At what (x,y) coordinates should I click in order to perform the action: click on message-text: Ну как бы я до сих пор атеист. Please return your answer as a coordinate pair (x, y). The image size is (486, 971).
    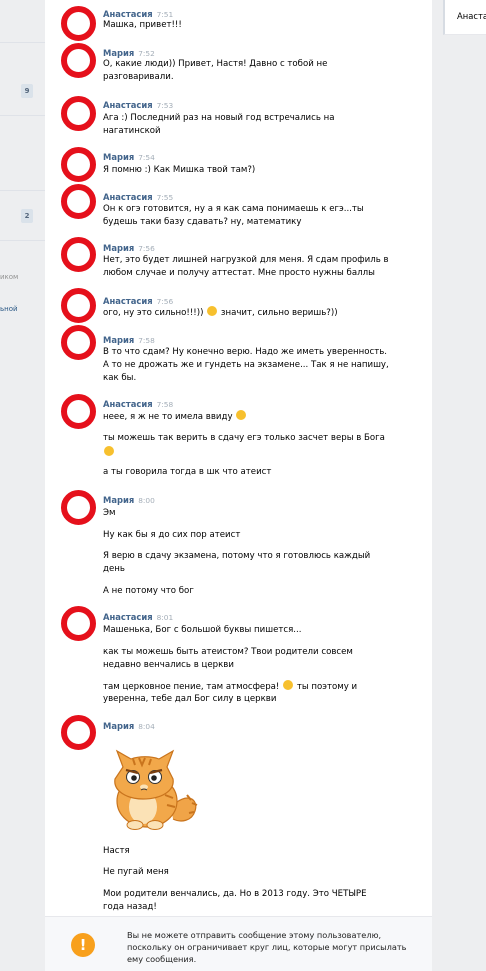
    Looking at the image, I should click on (172, 535).